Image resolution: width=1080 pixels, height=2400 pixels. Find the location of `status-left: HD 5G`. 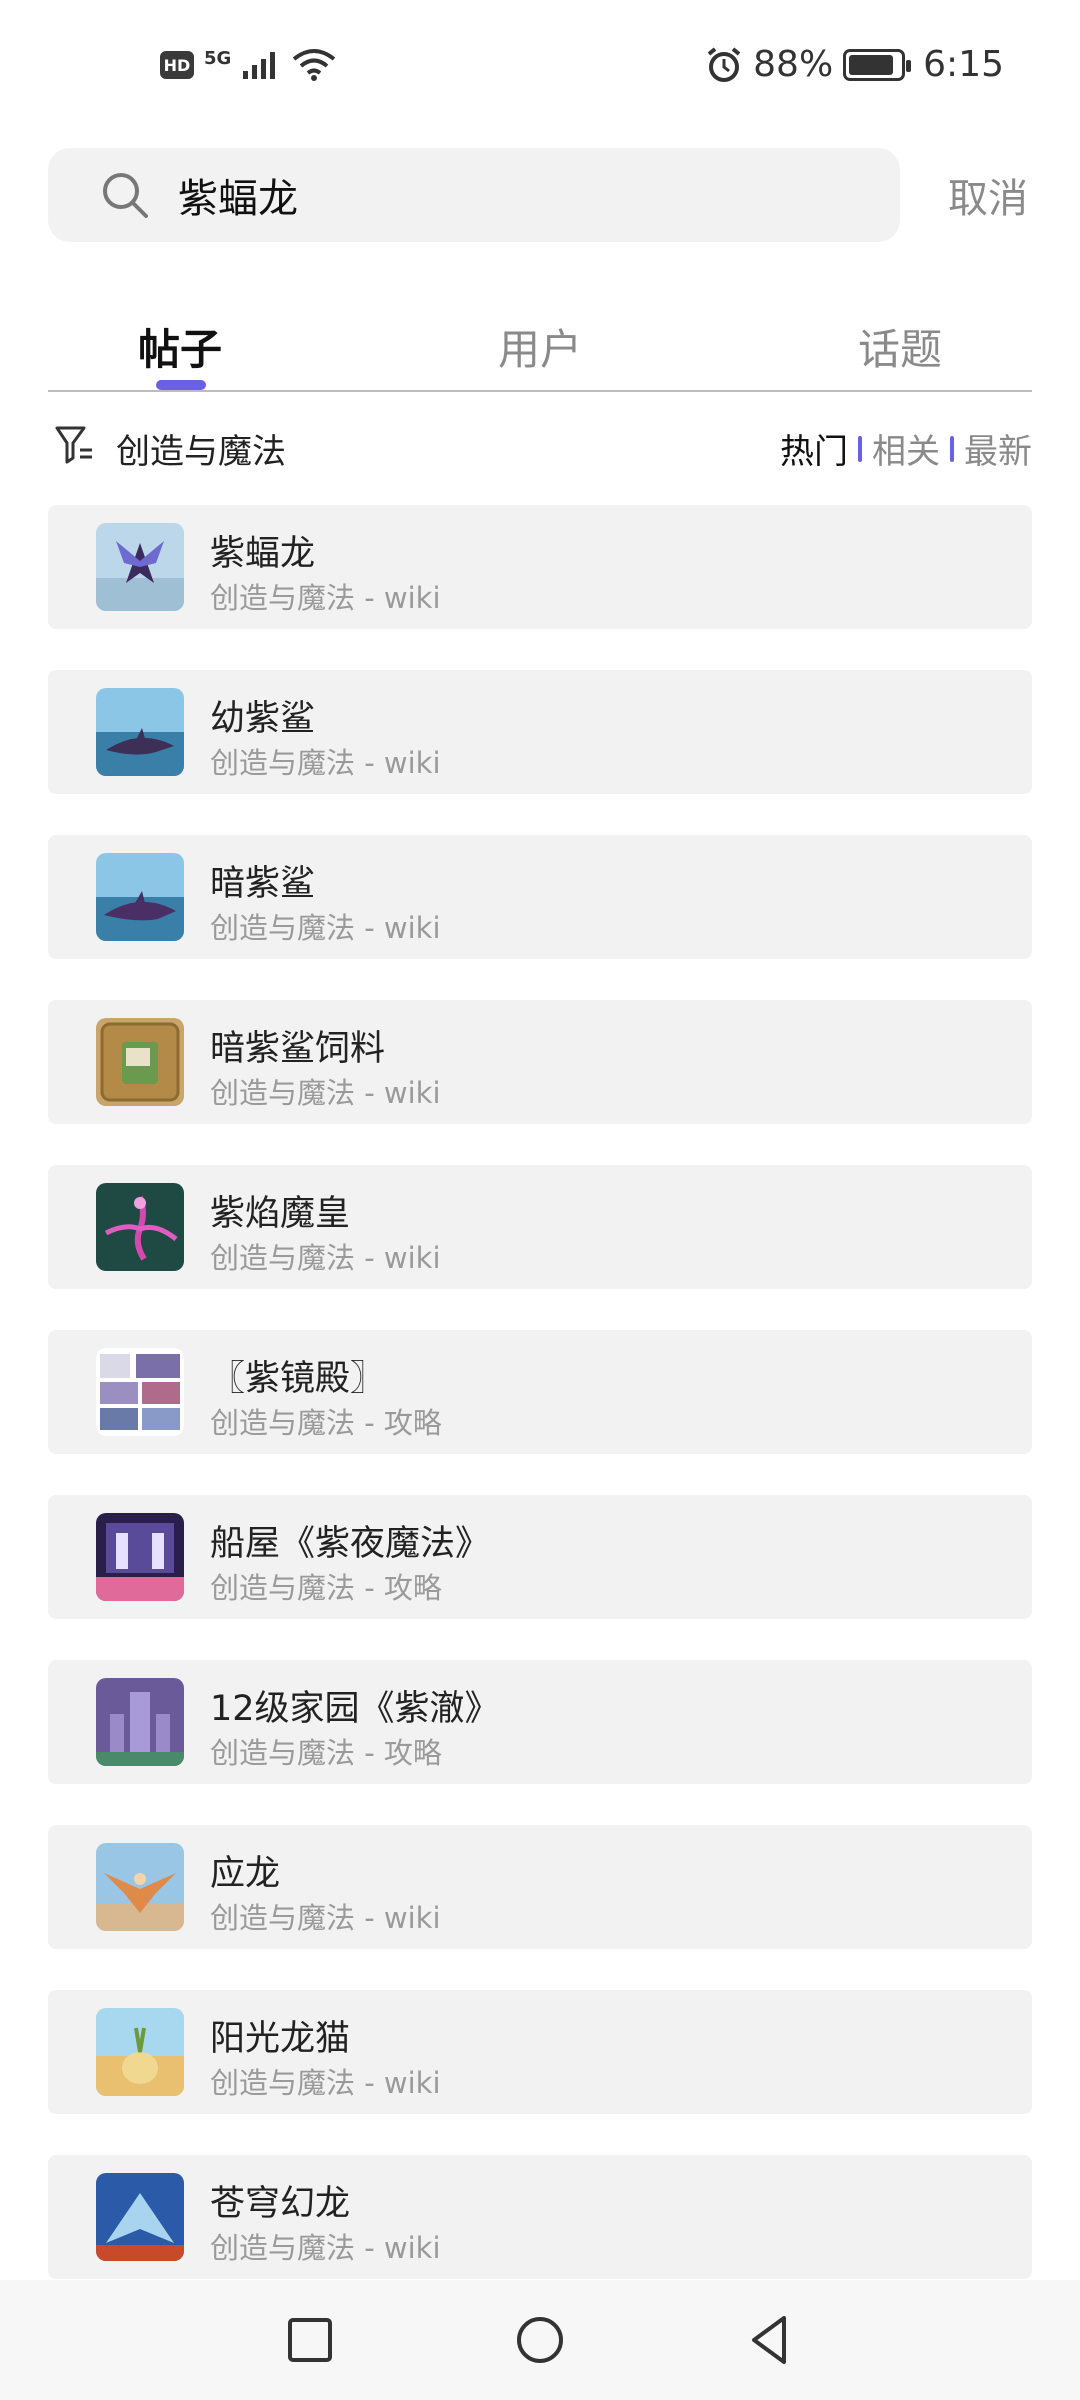

status-left: HD 5G is located at coordinates (248, 65).